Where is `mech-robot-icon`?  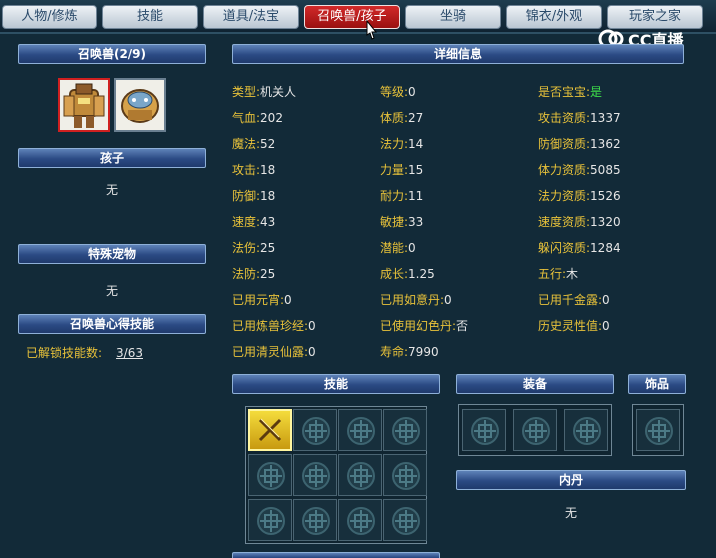
mech-robot-icon is located at coordinates (84, 105).